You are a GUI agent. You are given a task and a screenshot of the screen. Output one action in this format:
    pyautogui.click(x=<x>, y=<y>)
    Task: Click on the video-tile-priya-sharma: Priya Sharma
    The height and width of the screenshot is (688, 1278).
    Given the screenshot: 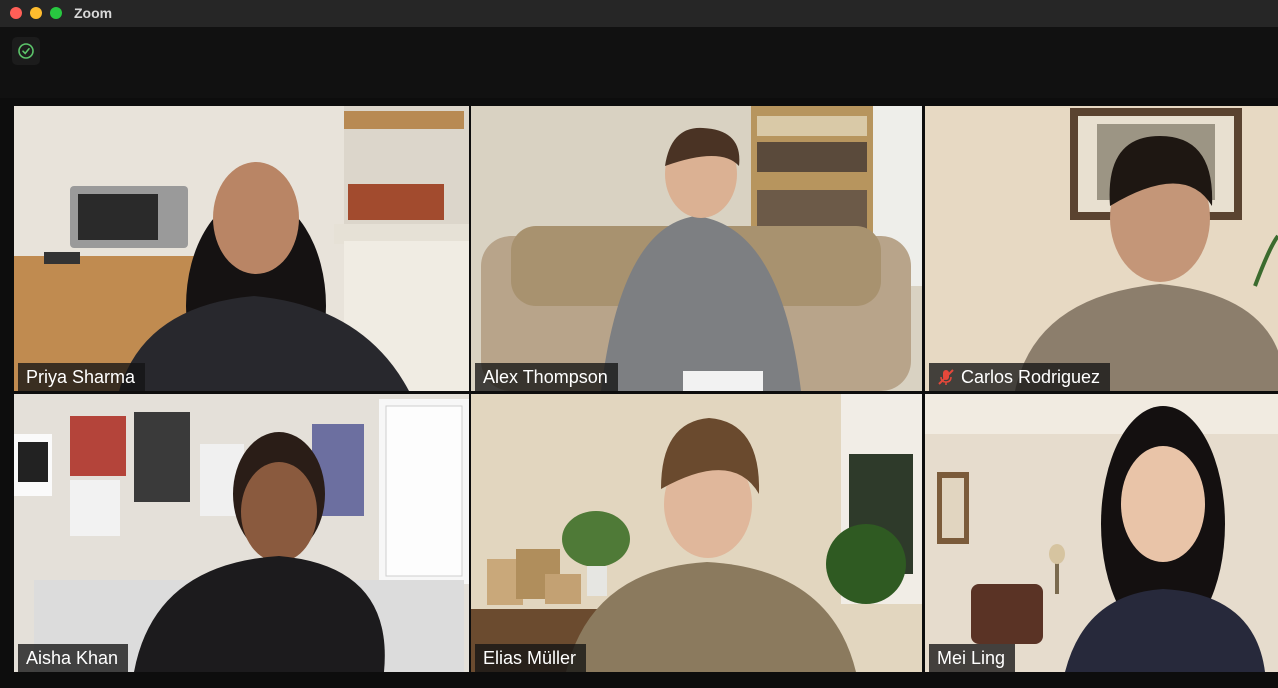 What is the action you would take?
    pyautogui.click(x=241, y=248)
    